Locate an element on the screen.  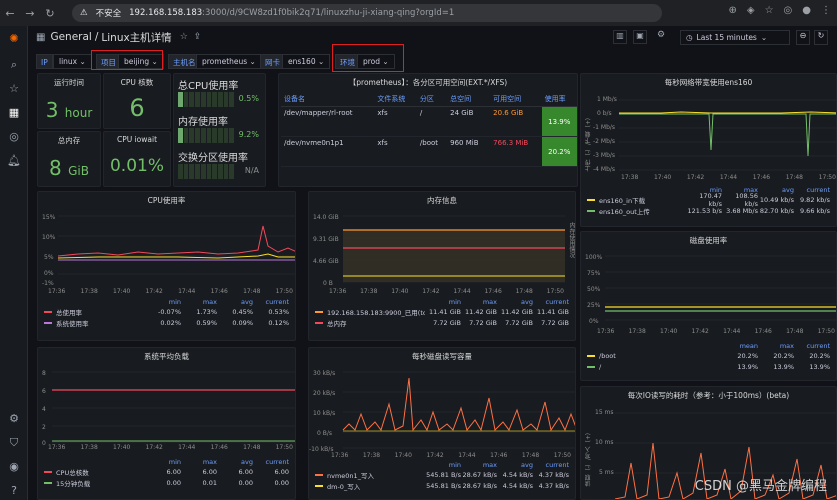
legend-row: /boot 20.2% 20.2% 20.2% is located at coordinates (708, 355).